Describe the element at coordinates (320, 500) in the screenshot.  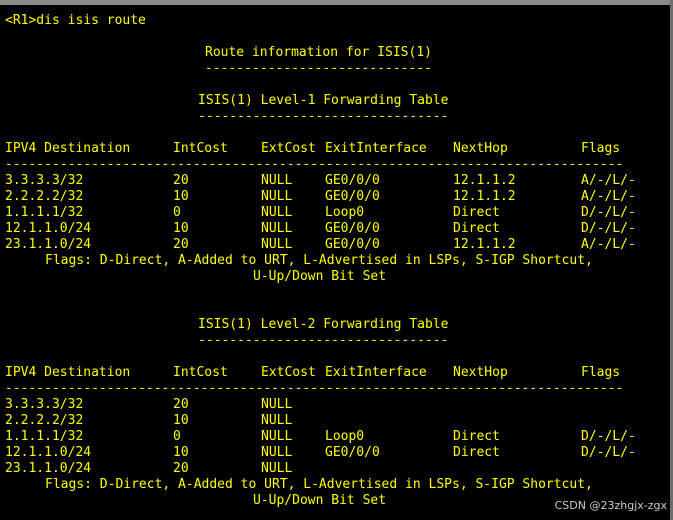
I see `level2-flags-legend-cont: U-Up/Down Bit Set` at that location.